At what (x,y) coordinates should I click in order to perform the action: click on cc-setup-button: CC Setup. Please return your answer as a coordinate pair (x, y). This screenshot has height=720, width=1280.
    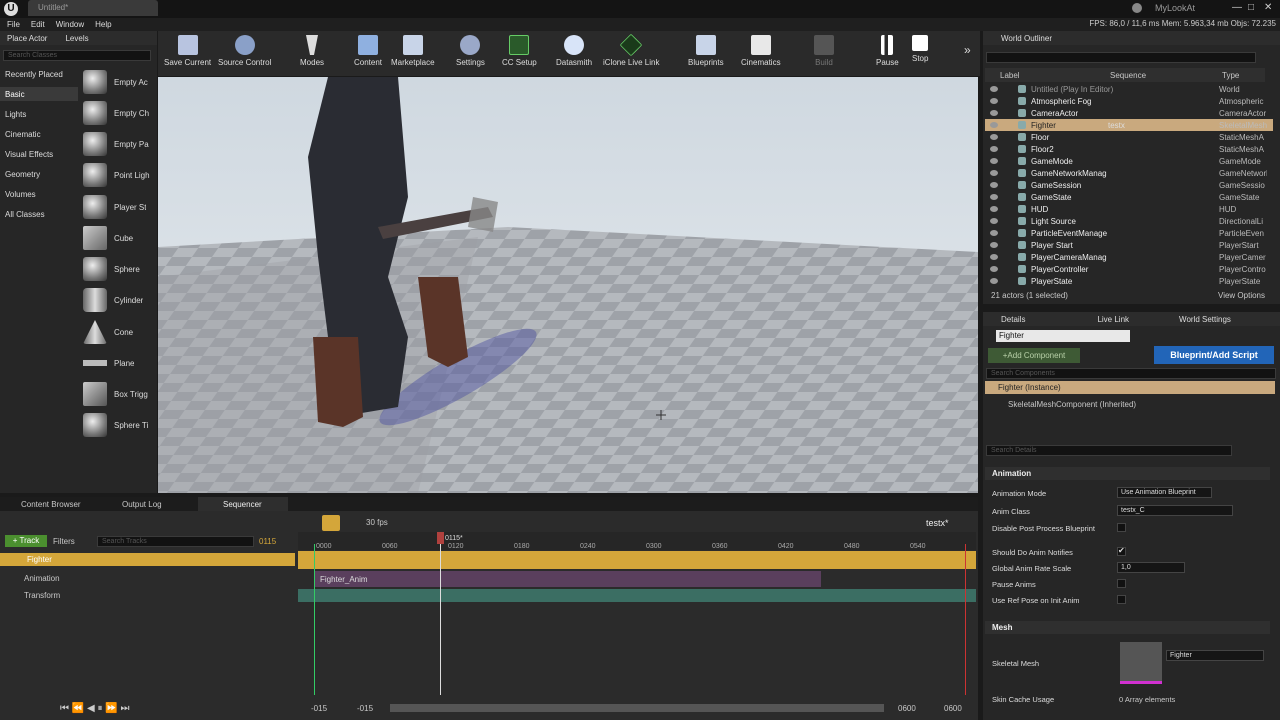
    Looking at the image, I should click on (519, 51).